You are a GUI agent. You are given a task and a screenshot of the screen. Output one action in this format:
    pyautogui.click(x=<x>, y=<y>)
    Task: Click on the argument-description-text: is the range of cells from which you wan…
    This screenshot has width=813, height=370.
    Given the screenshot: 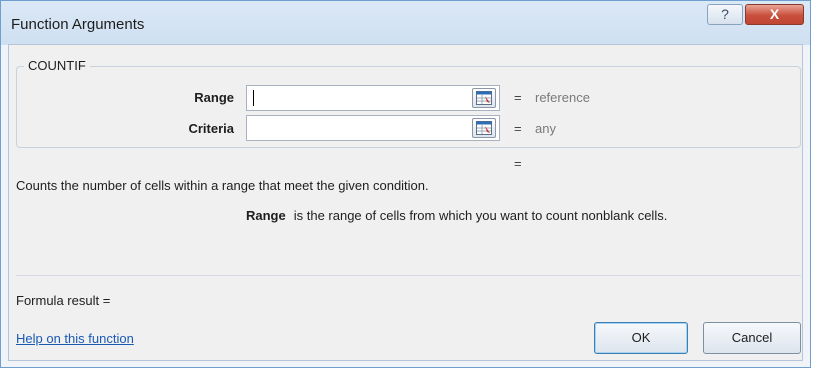 What is the action you would take?
    pyautogui.click(x=480, y=215)
    